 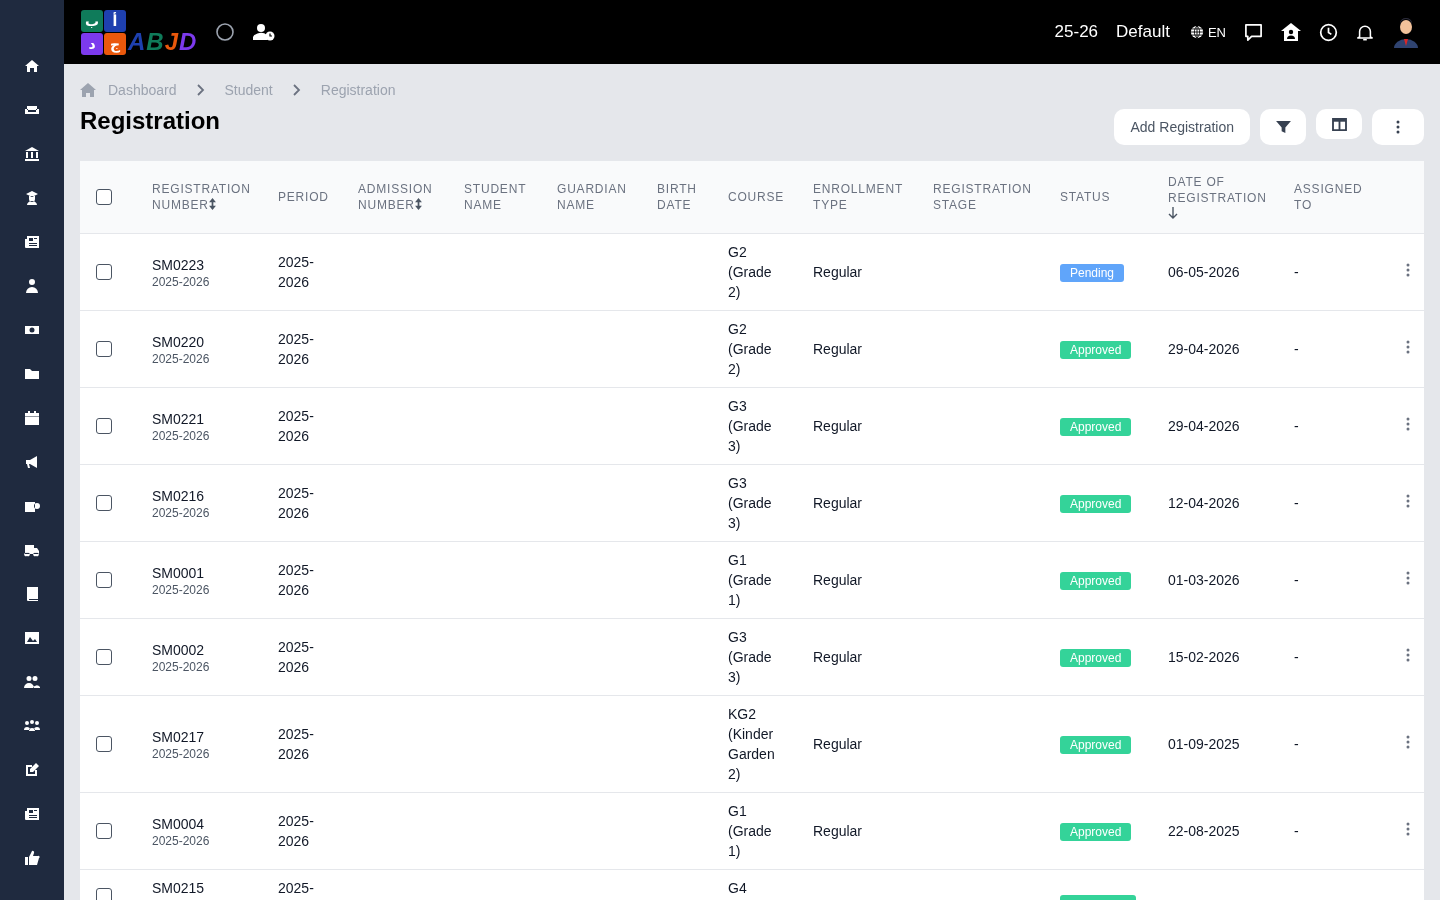 I want to click on registration-number: SM0001, so click(x=179, y=573).